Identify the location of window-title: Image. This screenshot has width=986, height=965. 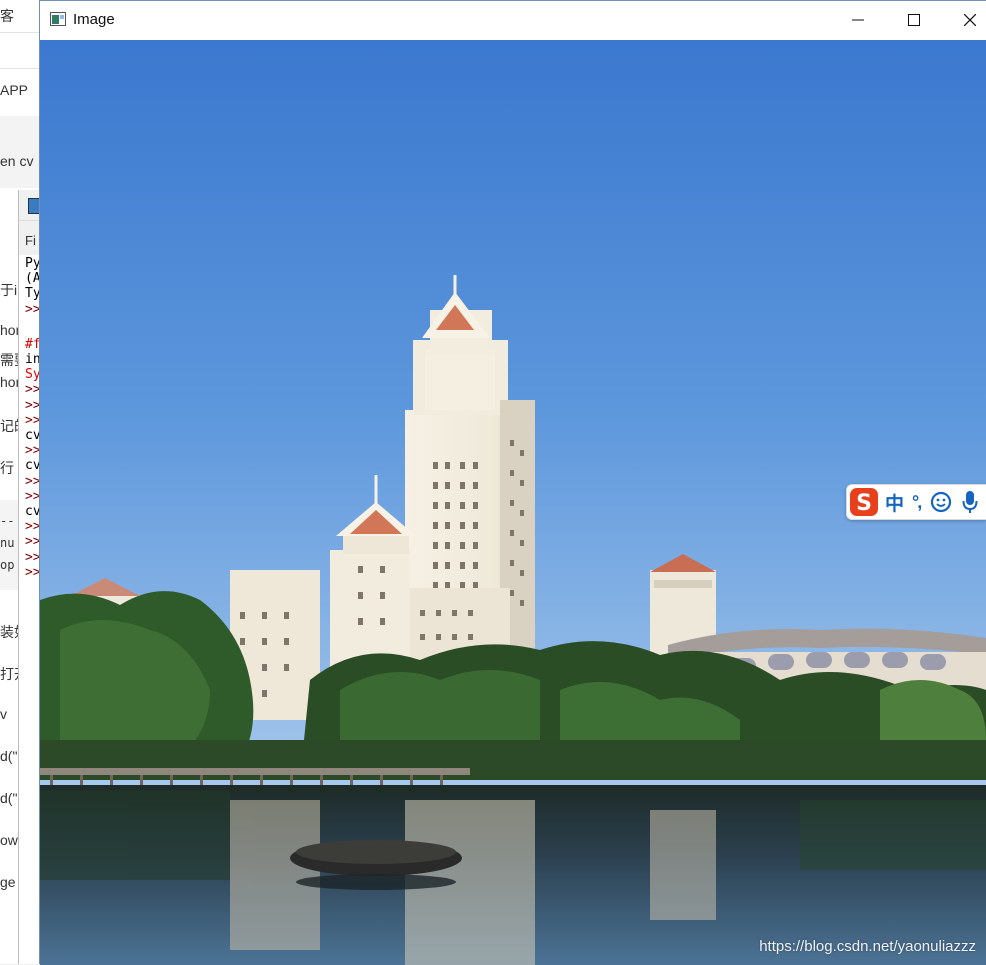
(94, 19).